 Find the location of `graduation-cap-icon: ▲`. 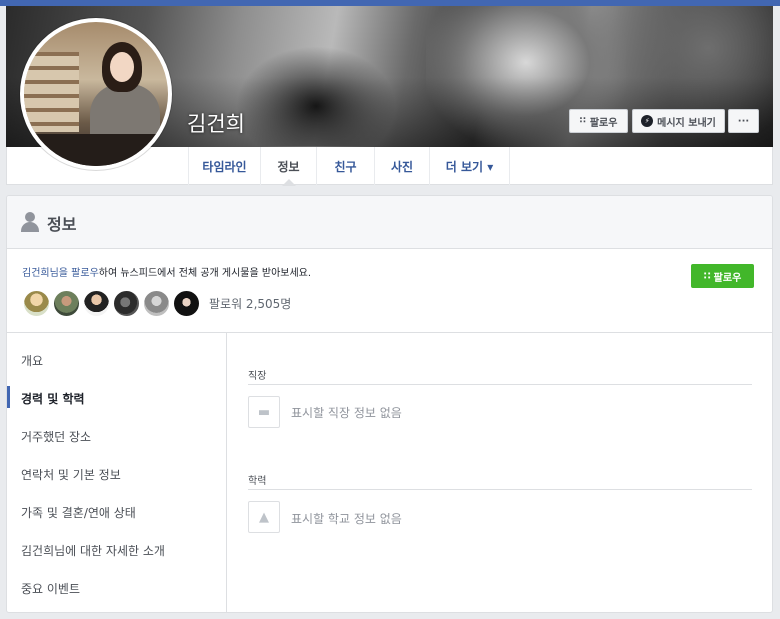

graduation-cap-icon: ▲ is located at coordinates (264, 517).